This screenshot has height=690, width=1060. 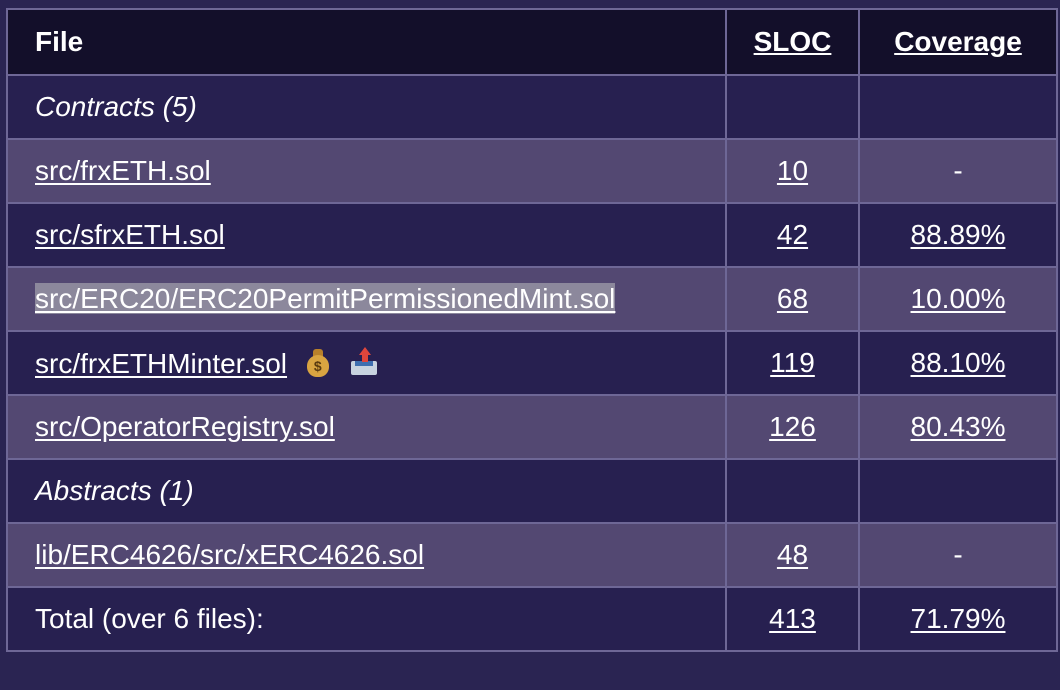 I want to click on file-cell: src/frxETH.sol, so click(x=366, y=171).